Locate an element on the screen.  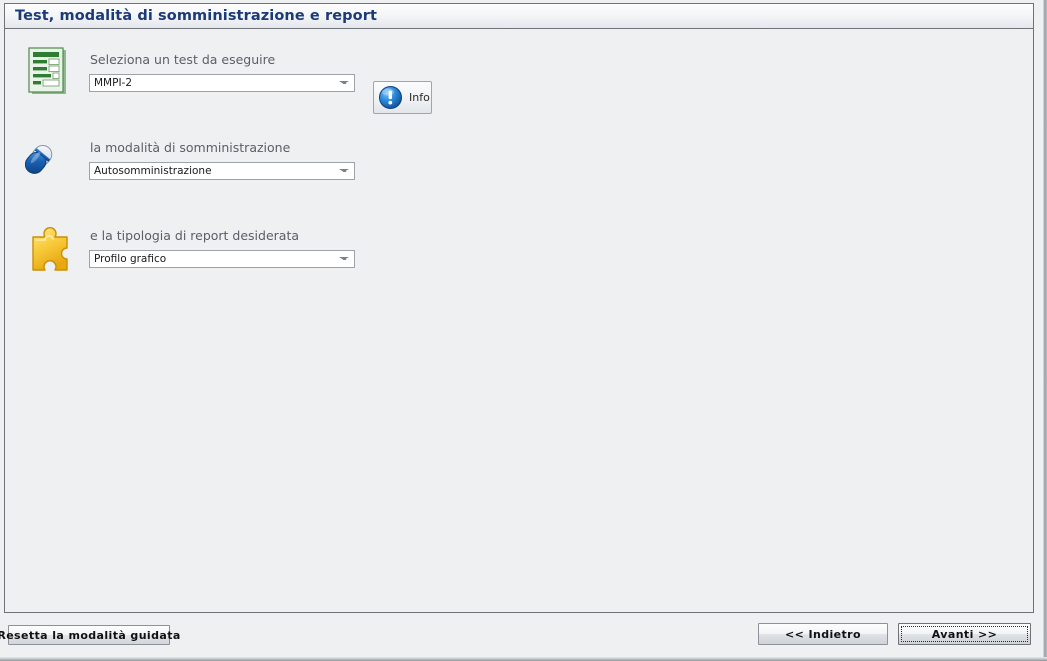
puzzle-piece-icon is located at coordinates (51, 251).